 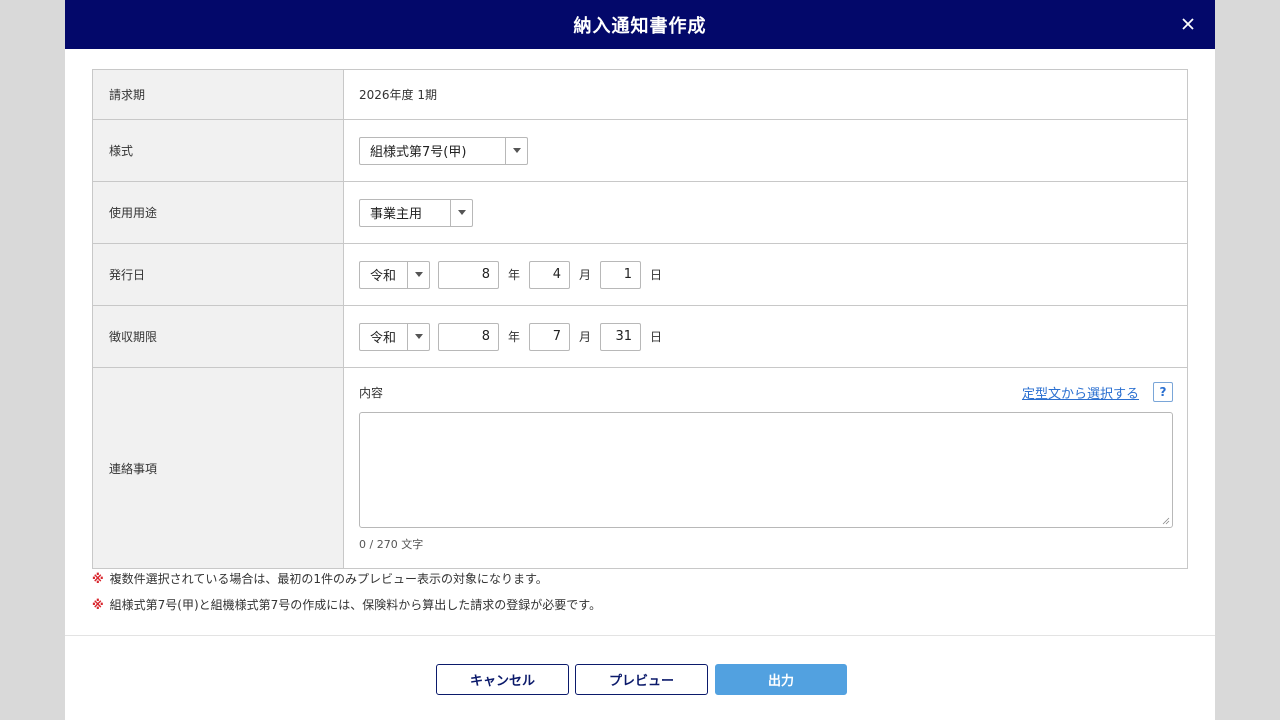 I want to click on due-date-day-unit: 日, so click(x=656, y=337).